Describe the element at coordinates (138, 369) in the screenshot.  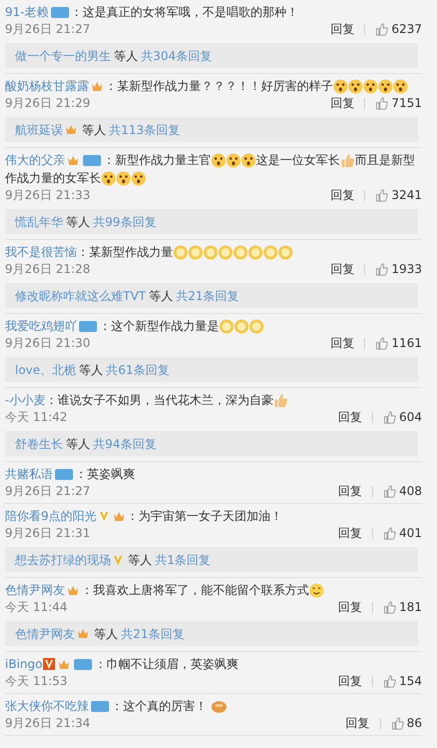
I see `reply-count-link: 共61条回复` at that location.